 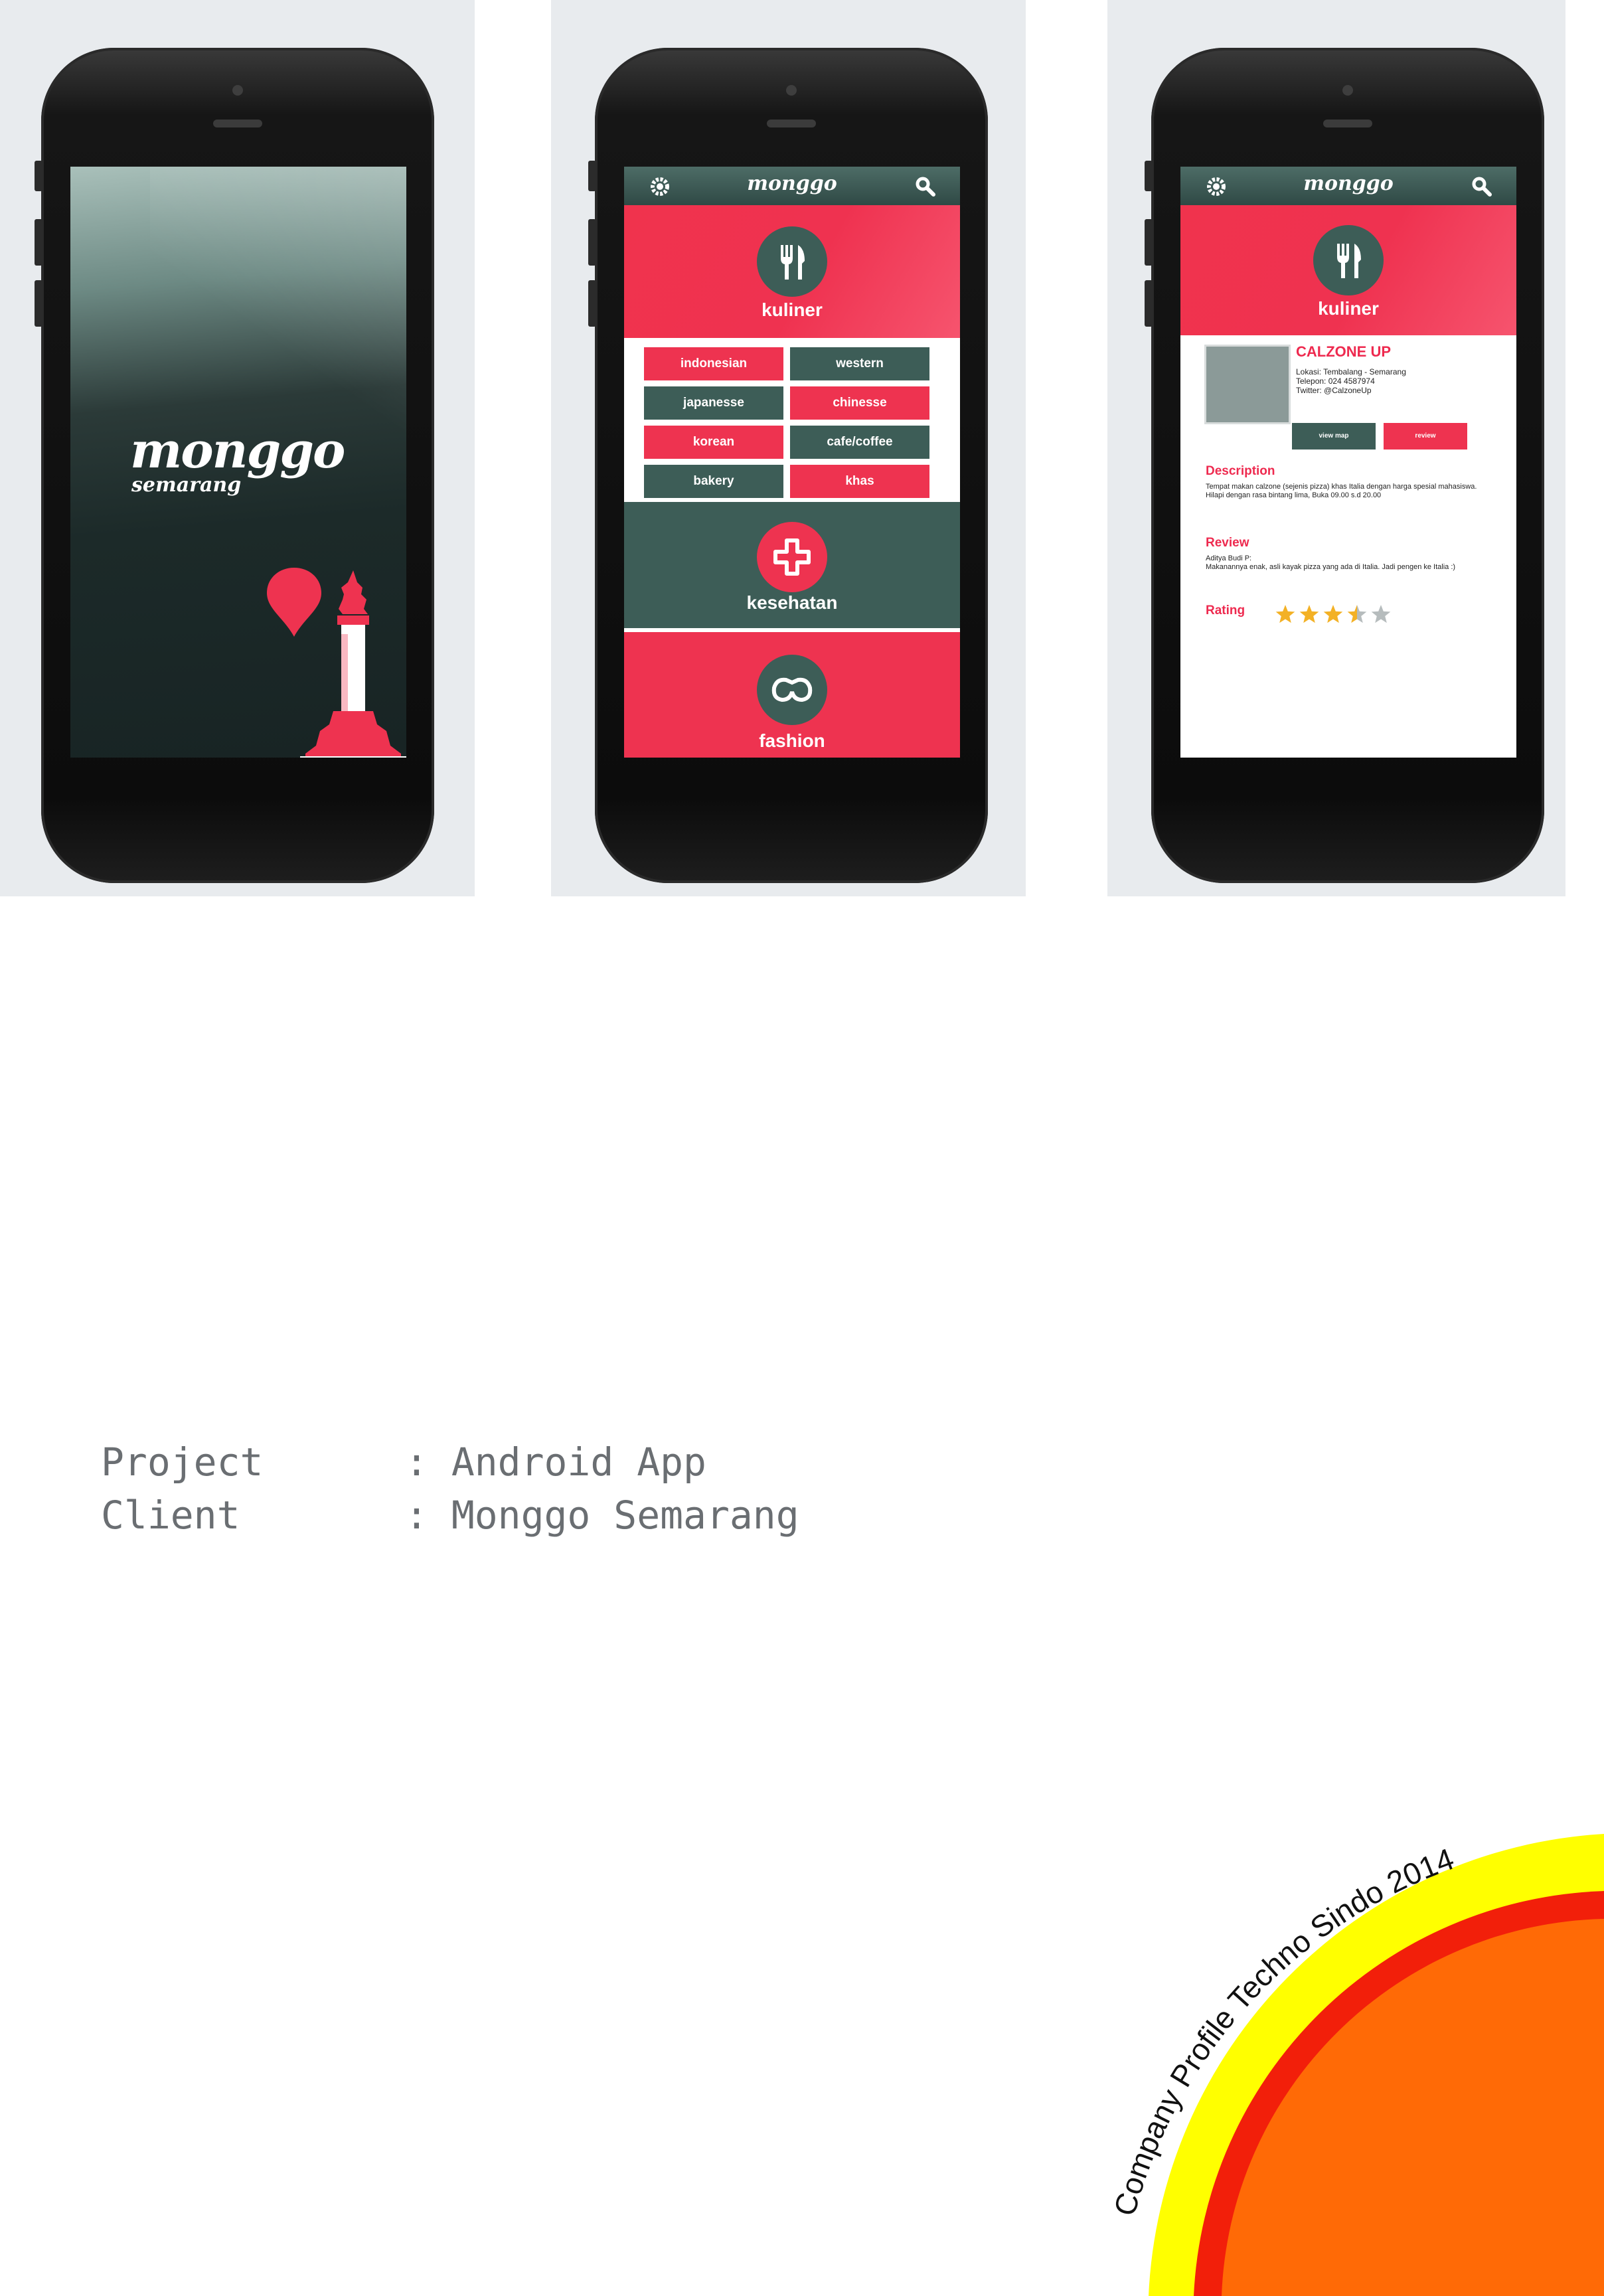 I want to click on subcategory-indonesian: indonesian, so click(x=713, y=364).